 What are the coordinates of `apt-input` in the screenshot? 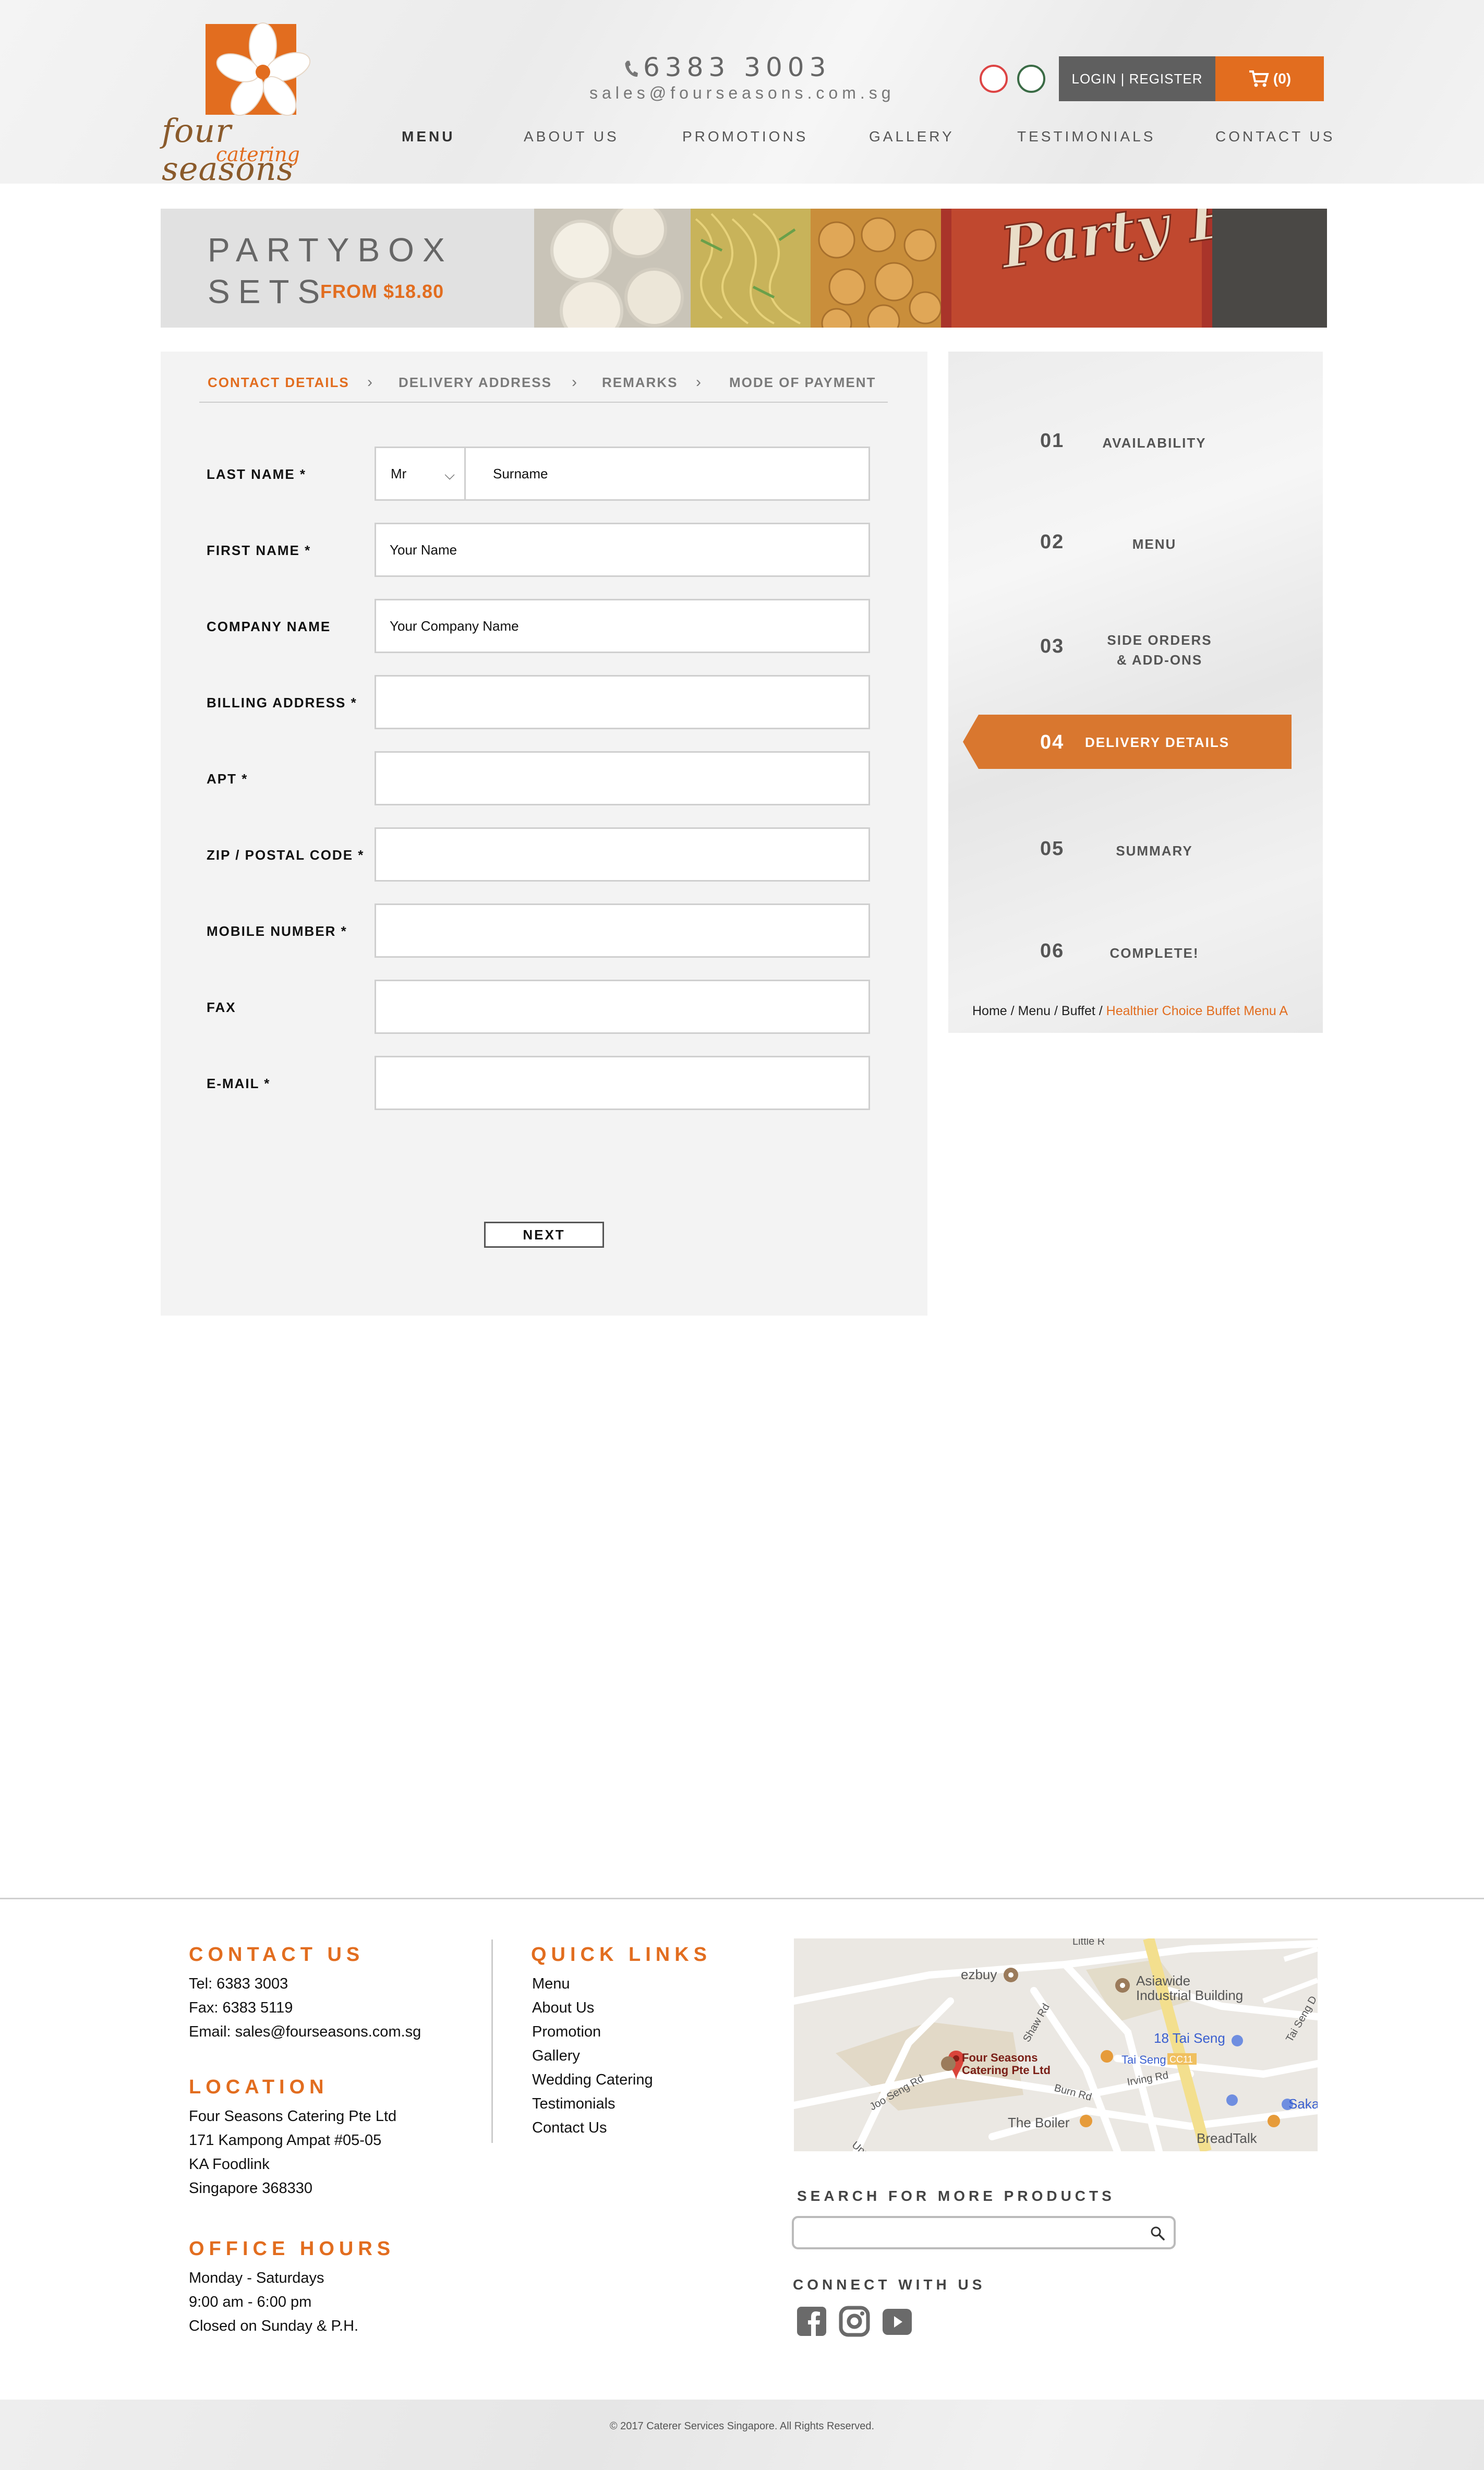 It's located at (622, 778).